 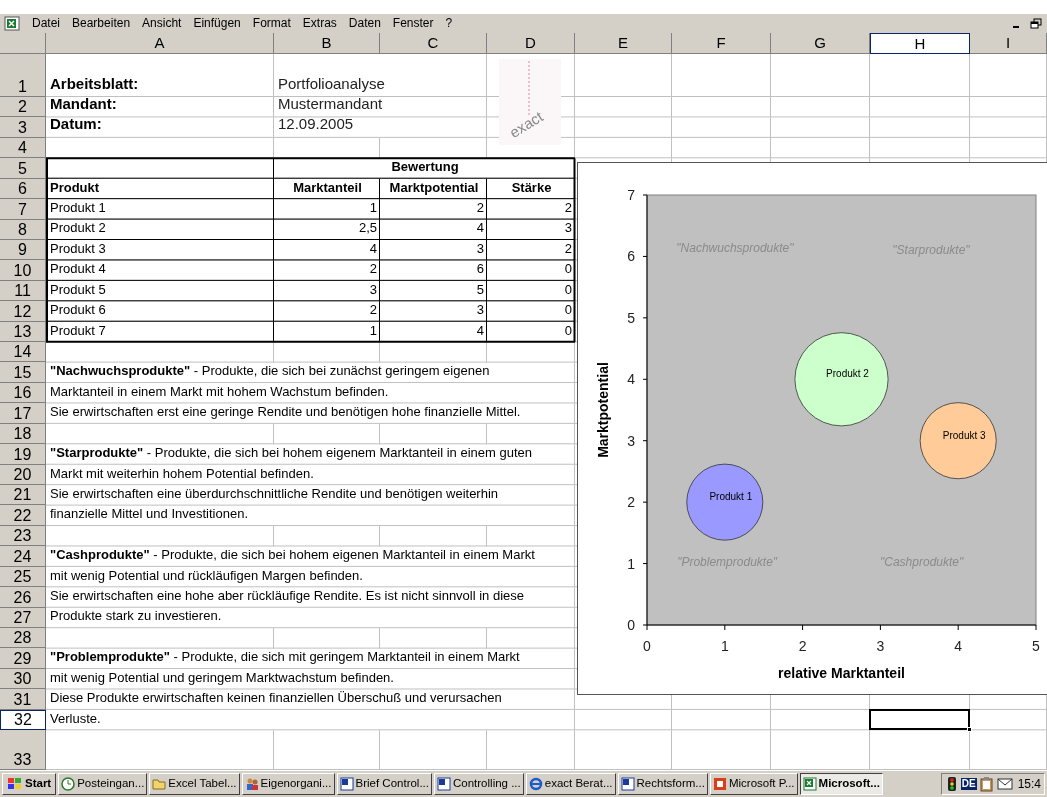 What do you see at coordinates (159, 784) in the screenshot?
I see `folder-icon` at bounding box center [159, 784].